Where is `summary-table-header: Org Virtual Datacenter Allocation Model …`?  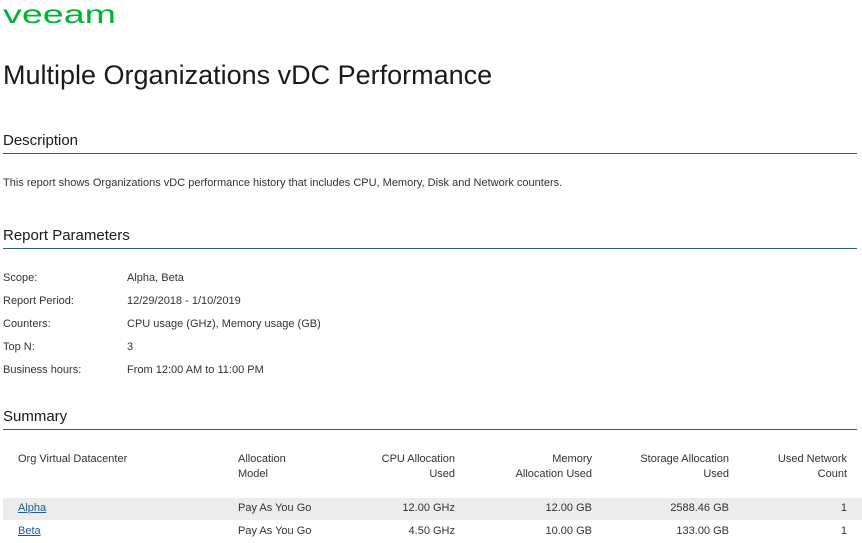
summary-table-header: Org Virtual Datacenter Allocation Model … is located at coordinates (432, 469).